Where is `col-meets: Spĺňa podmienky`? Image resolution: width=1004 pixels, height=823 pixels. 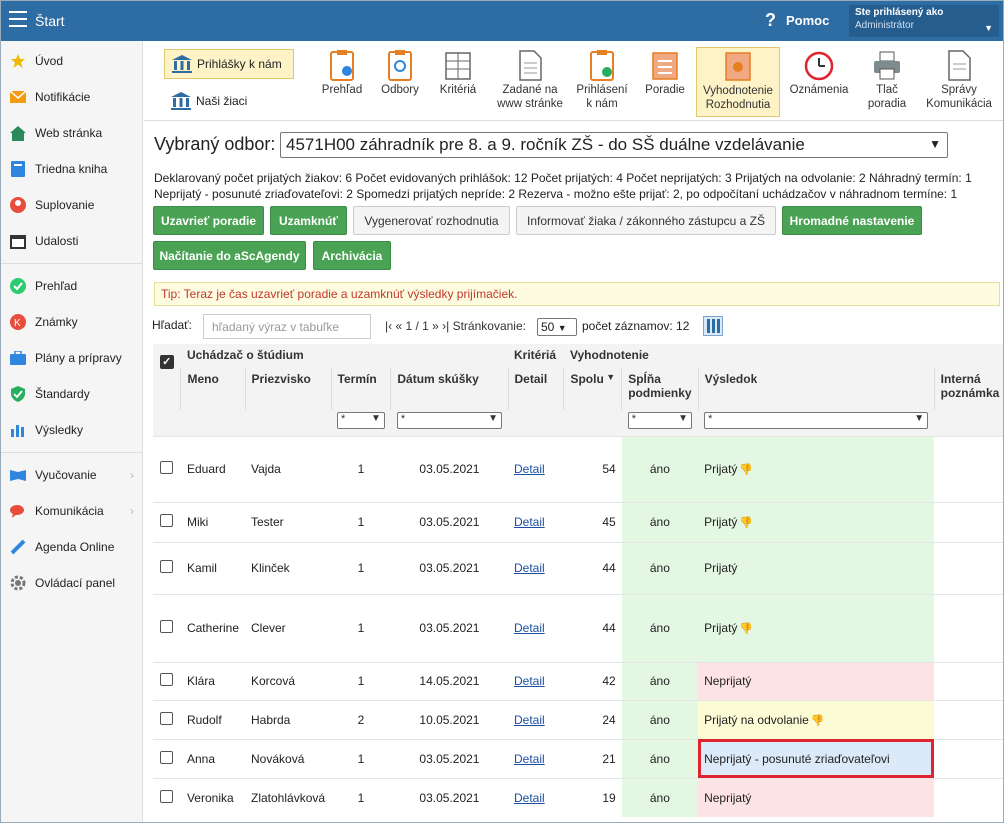 col-meets: Spĺňa podmienky is located at coordinates (660, 389).